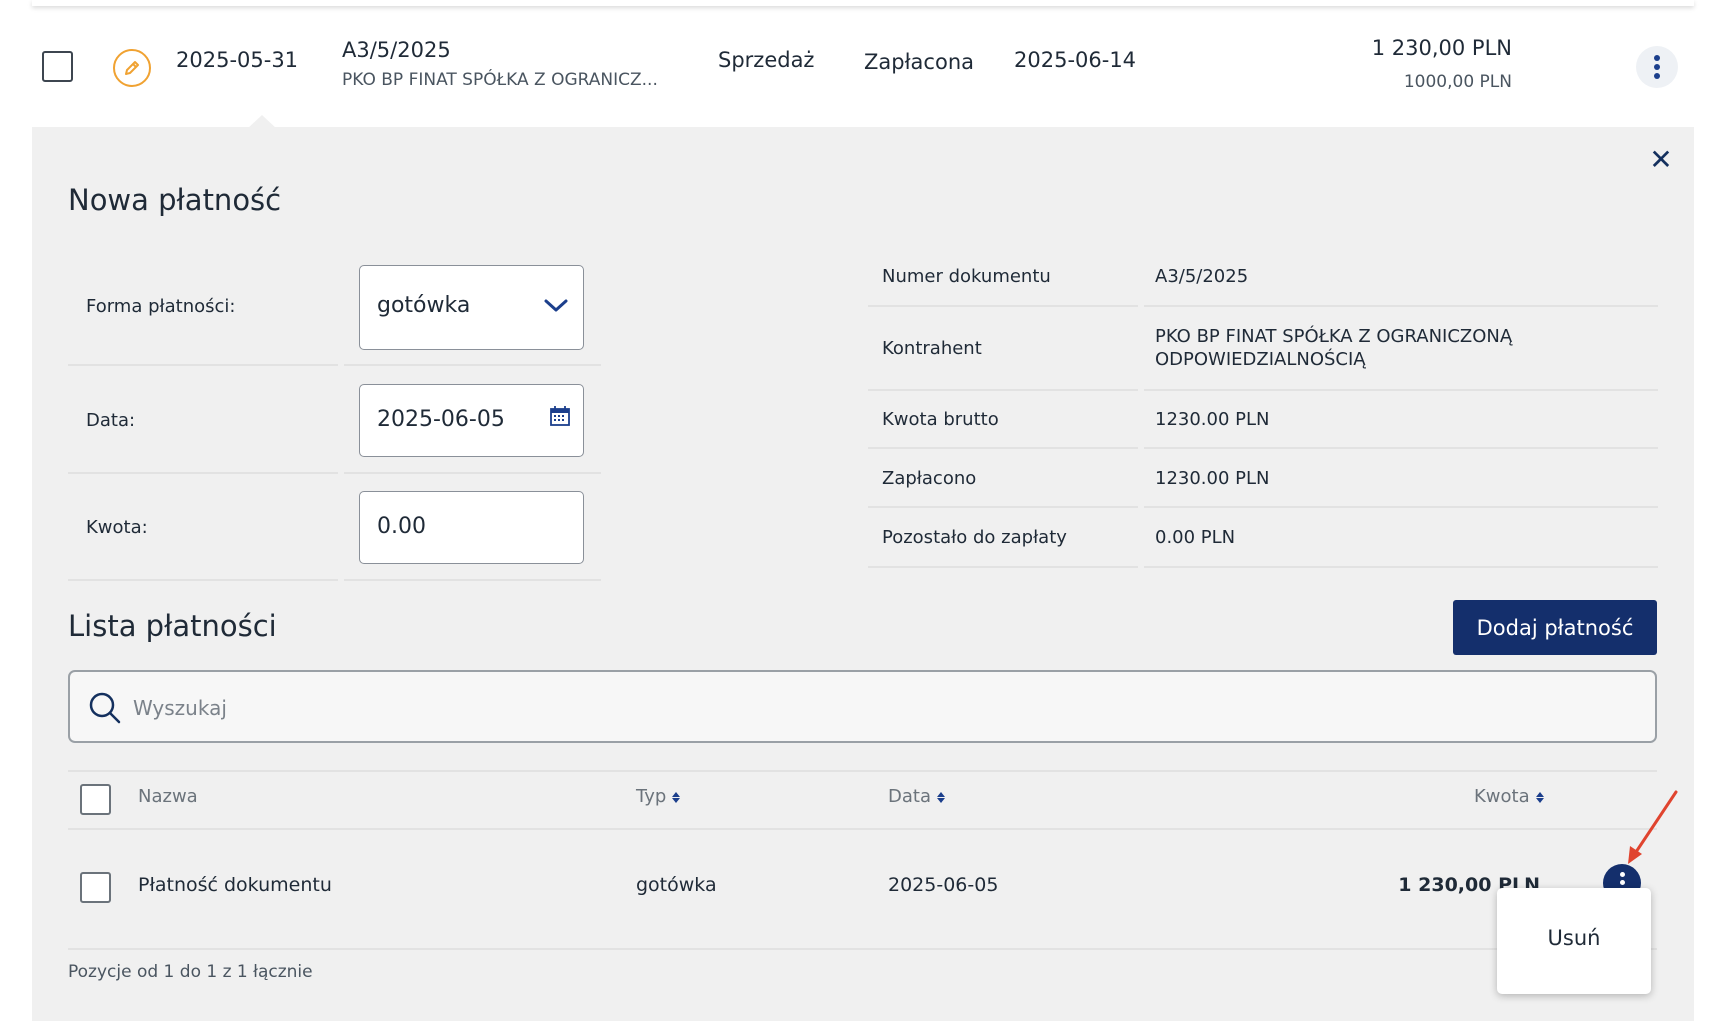  What do you see at coordinates (1657, 67) in the screenshot?
I see `row-more-icon` at bounding box center [1657, 67].